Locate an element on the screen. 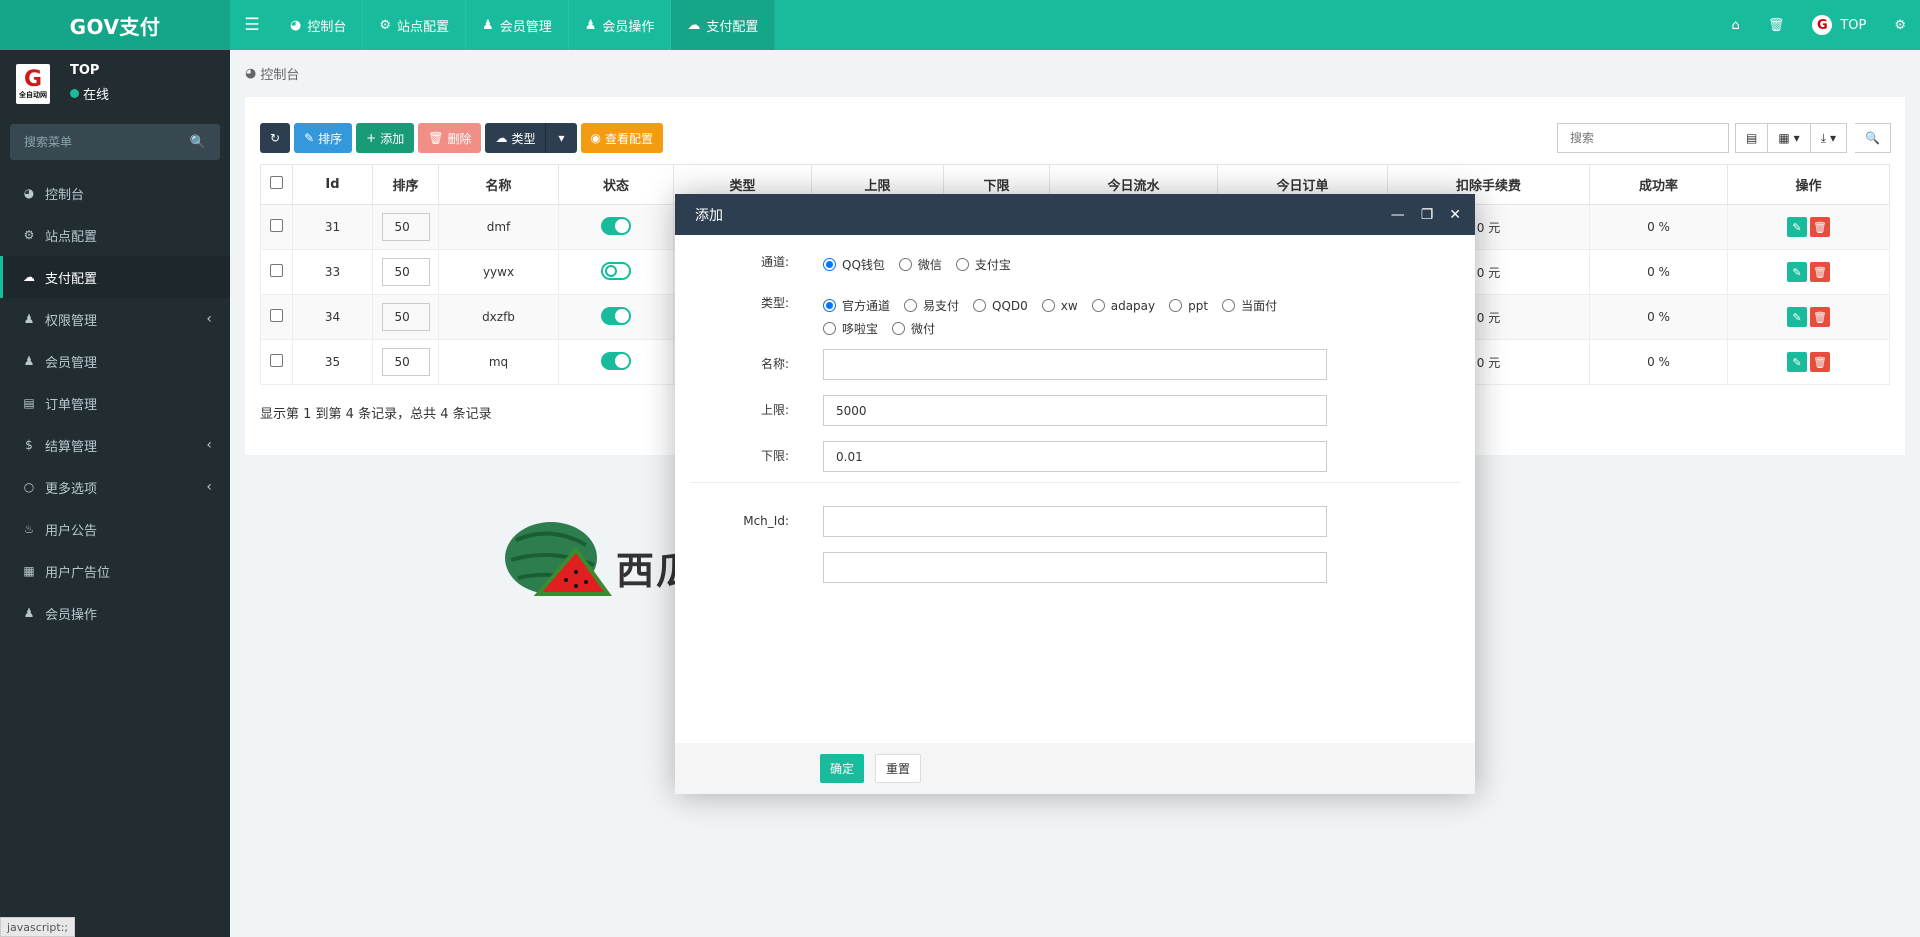 The height and width of the screenshot is (937, 1920). close-icon: ✕ is located at coordinates (1455, 215).